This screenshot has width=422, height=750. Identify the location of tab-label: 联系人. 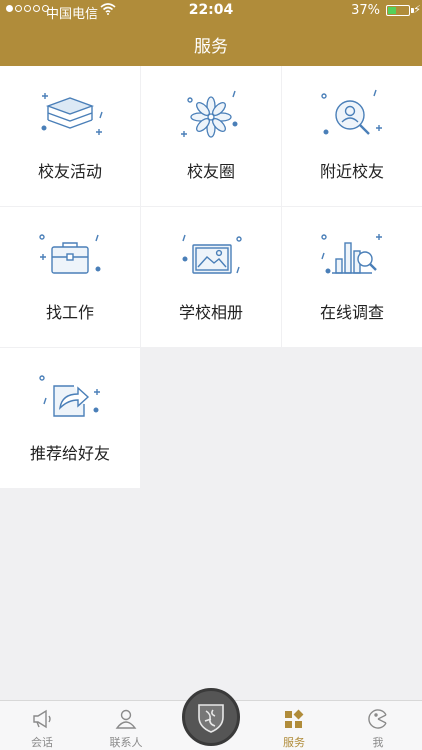
(126, 742).